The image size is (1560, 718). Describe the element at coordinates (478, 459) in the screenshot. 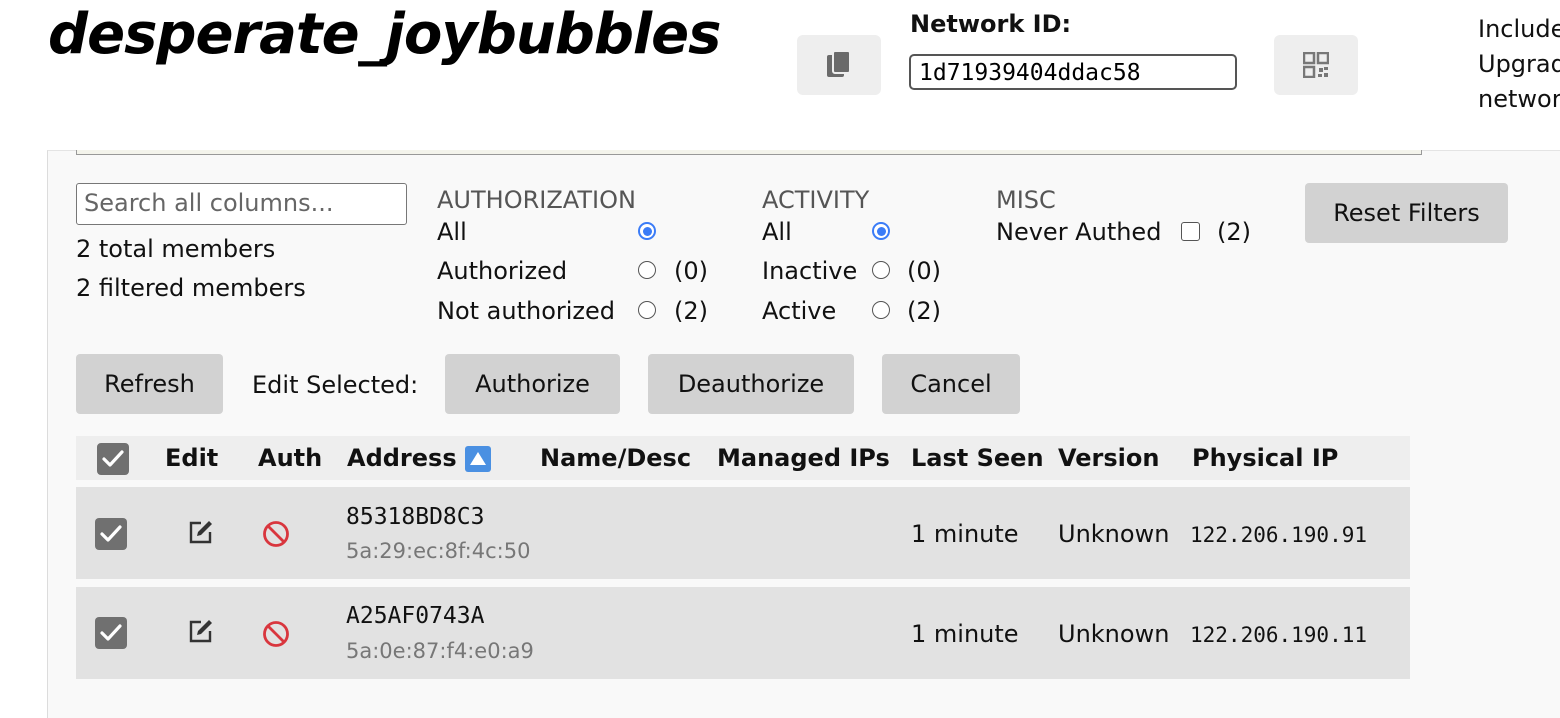

I see `sort-ascending-icon` at that location.